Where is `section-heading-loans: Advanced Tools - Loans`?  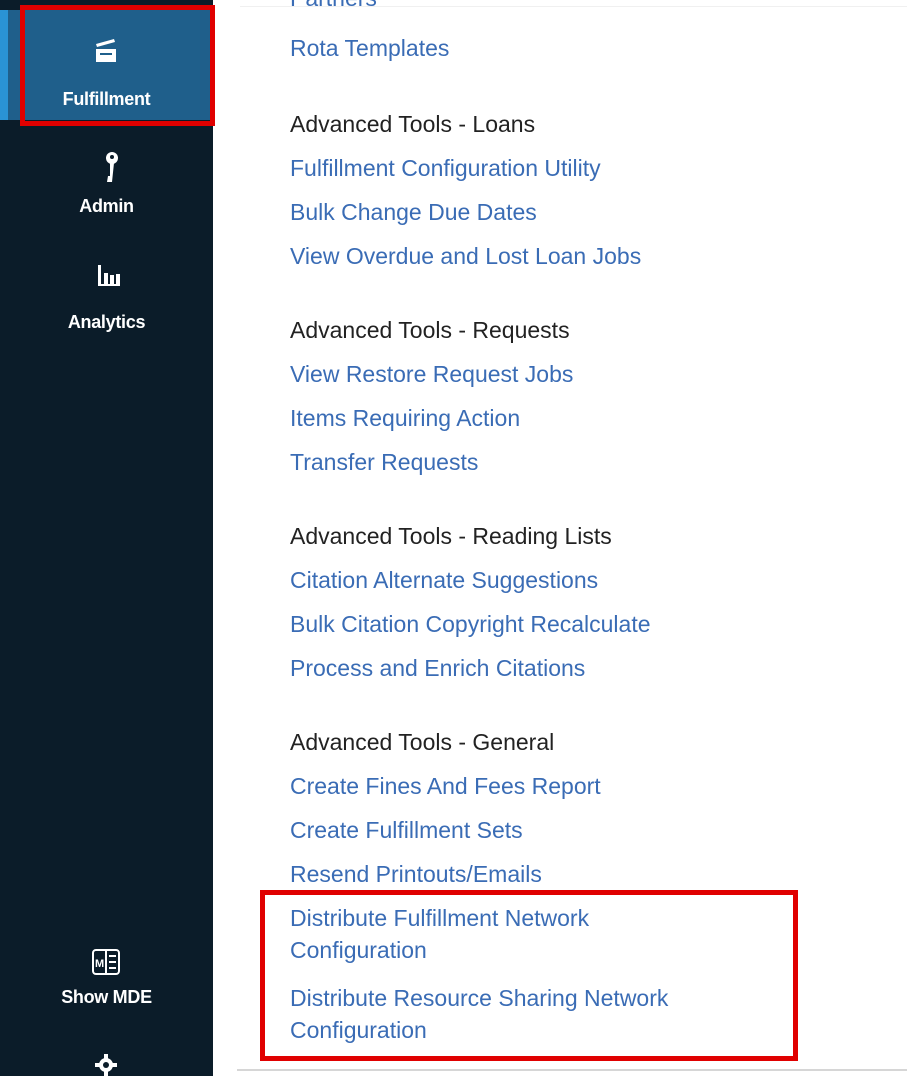 section-heading-loans: Advanced Tools - Loans is located at coordinates (413, 124).